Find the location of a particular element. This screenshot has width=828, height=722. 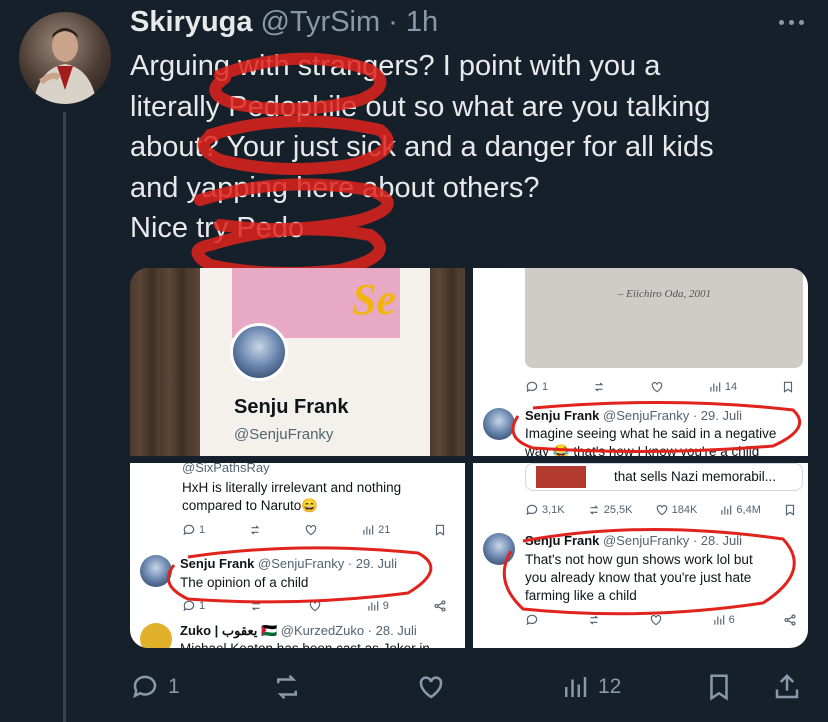

views-button: 12 is located at coordinates (590, 687).